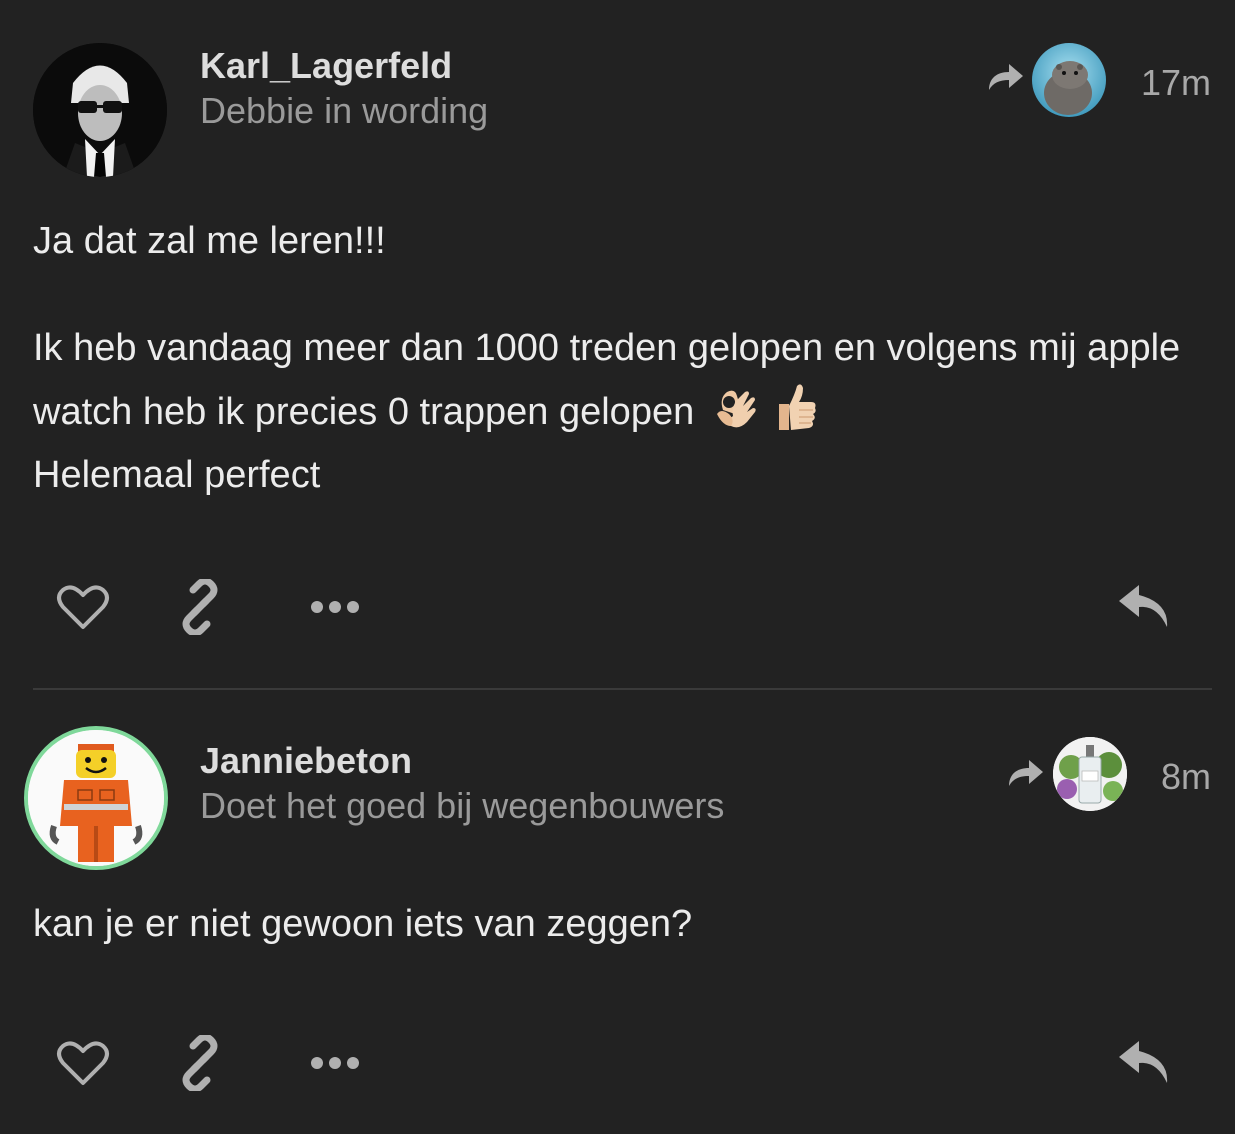 This screenshot has height=1134, width=1235. Describe the element at coordinates (794, 407) in the screenshot. I see `thumbs-up-emoji` at that location.